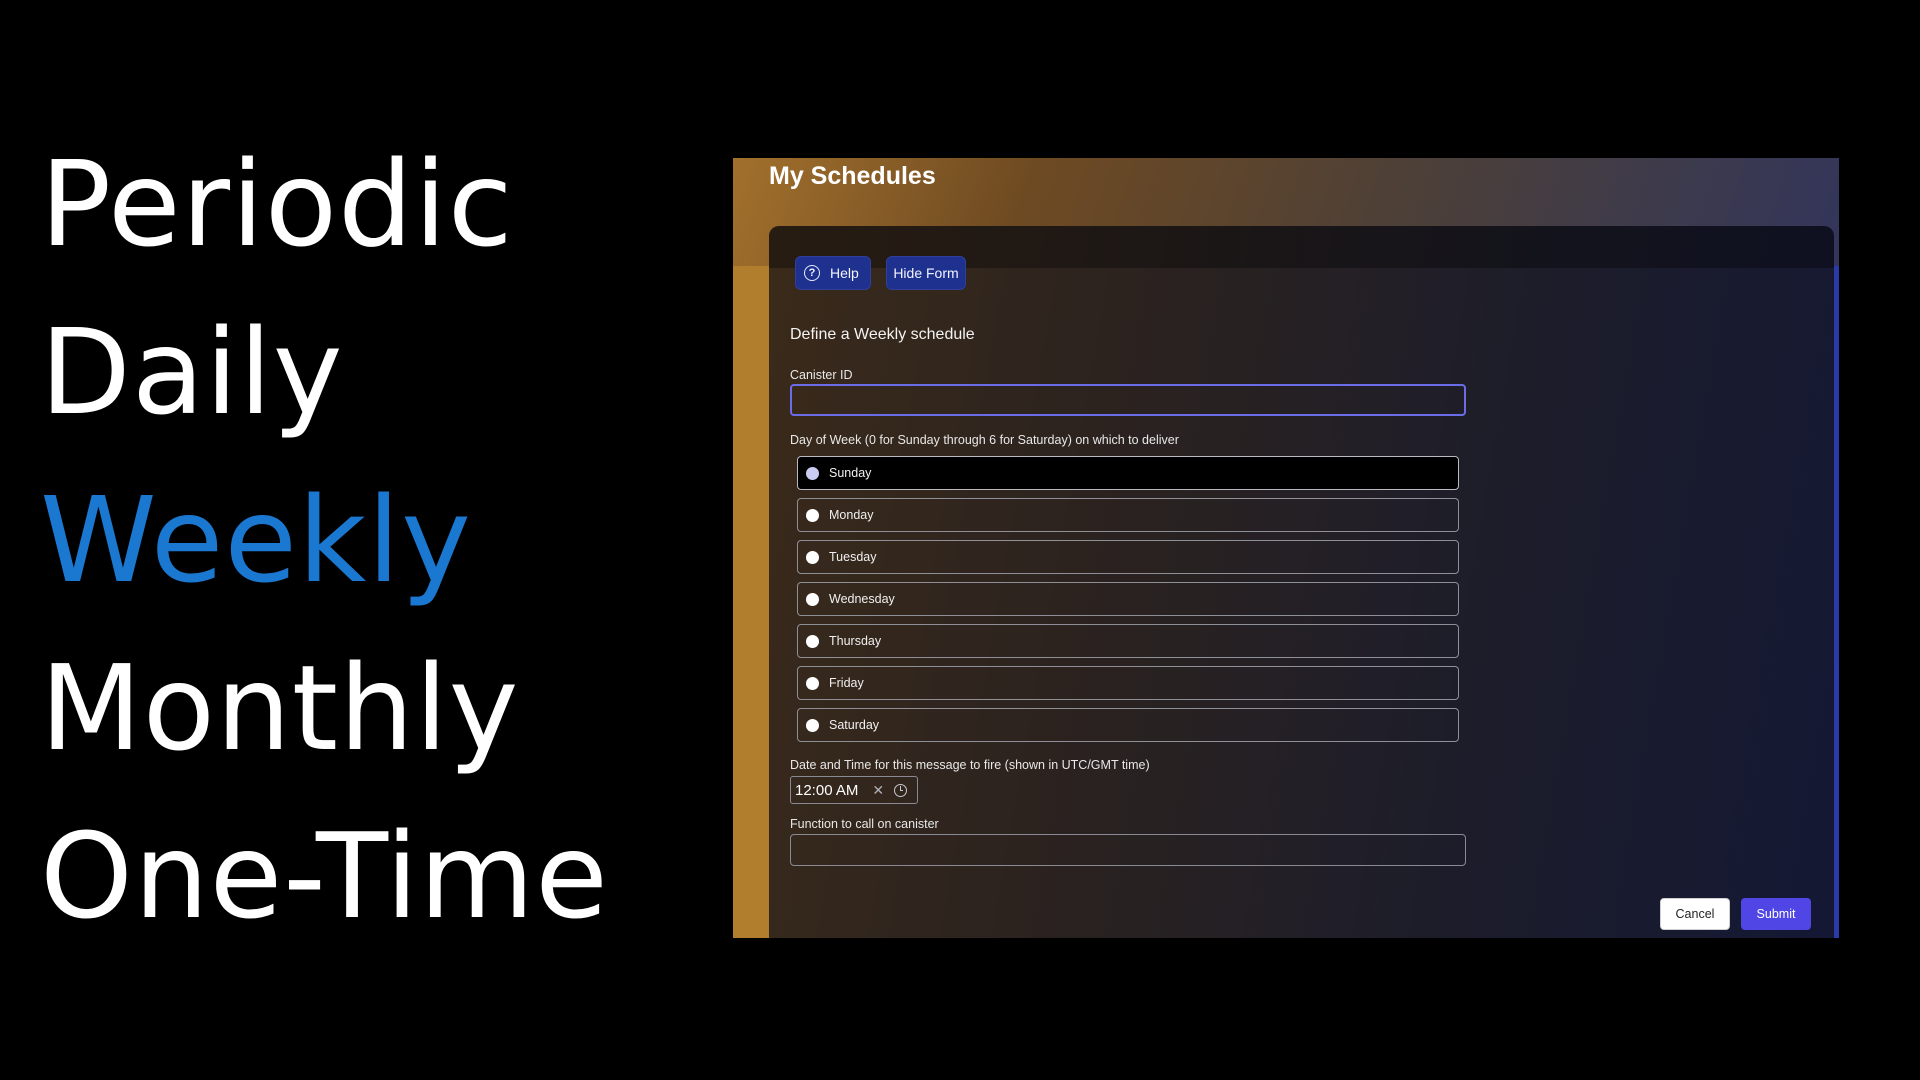 The image size is (1920, 1080). Describe the element at coordinates (864, 824) in the screenshot. I see `function-label: Function to call on canister` at that location.